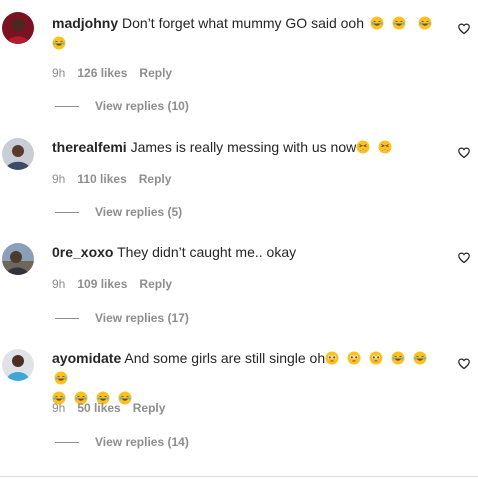 This screenshot has width=478, height=479. What do you see at coordinates (85, 23) in the screenshot?
I see `username: madjohny` at bounding box center [85, 23].